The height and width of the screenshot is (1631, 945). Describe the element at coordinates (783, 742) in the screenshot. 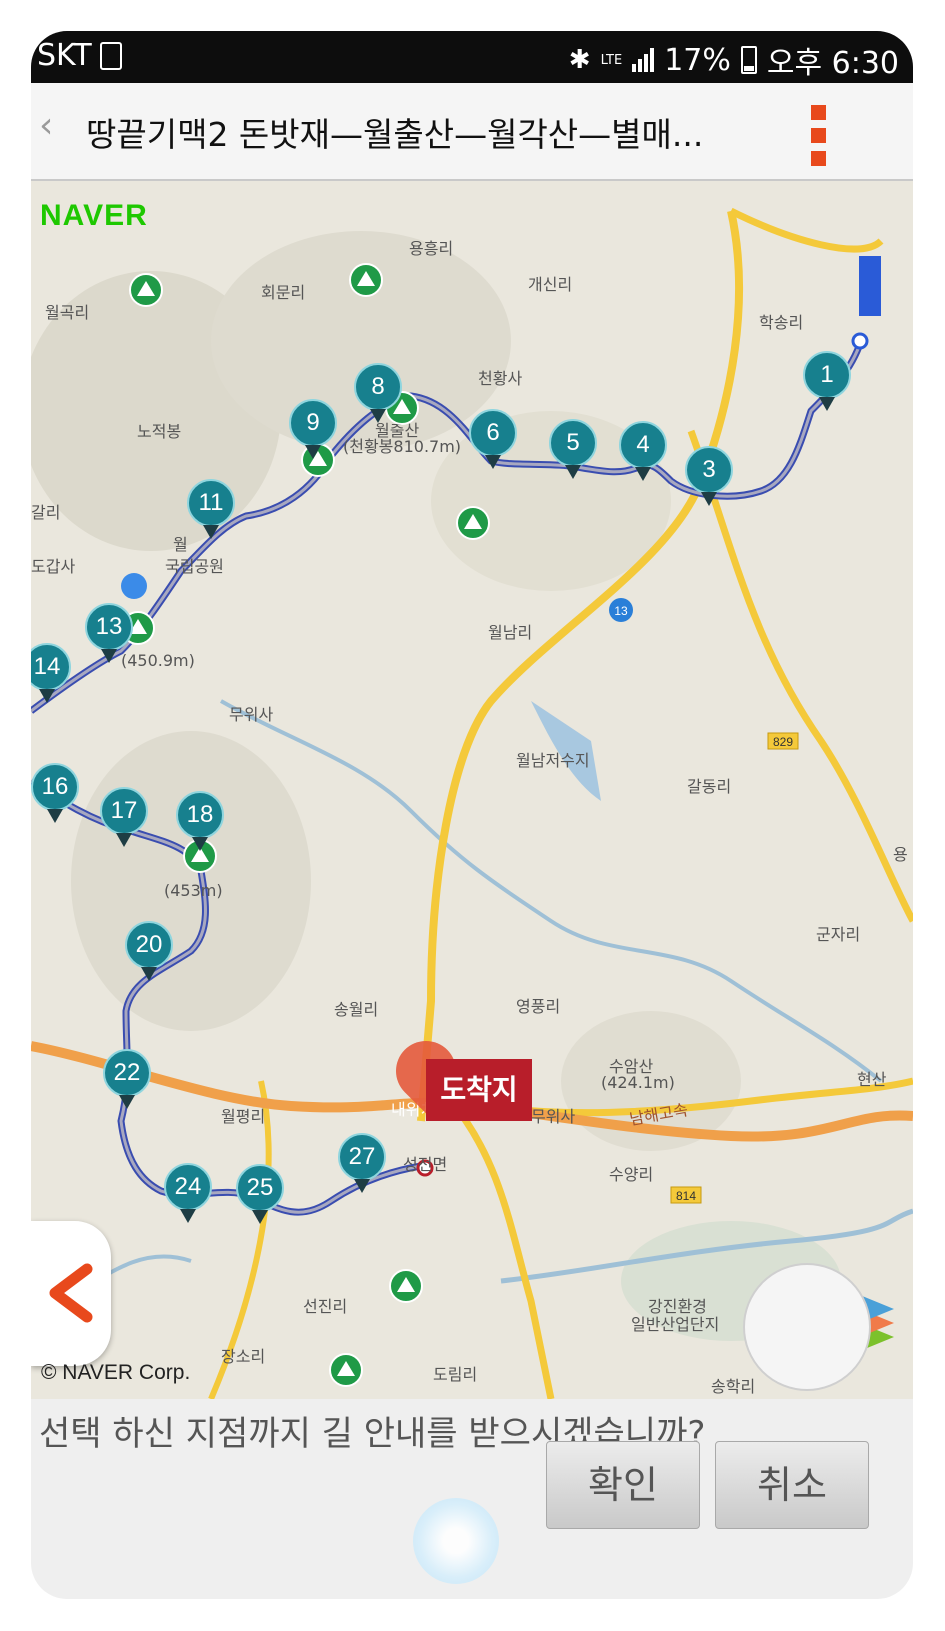

I see `road-badge-829-label: 829` at that location.